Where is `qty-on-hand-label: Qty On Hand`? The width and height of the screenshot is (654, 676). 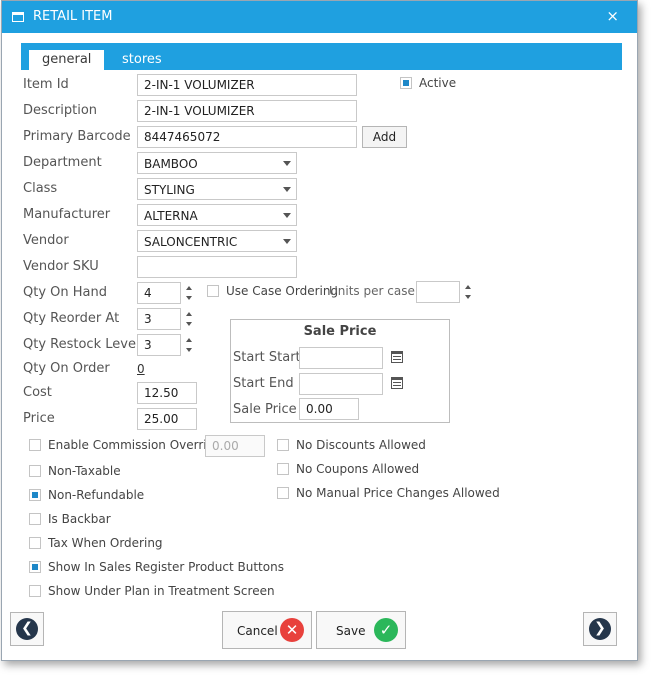
qty-on-hand-label: Qty On Hand is located at coordinates (65, 292).